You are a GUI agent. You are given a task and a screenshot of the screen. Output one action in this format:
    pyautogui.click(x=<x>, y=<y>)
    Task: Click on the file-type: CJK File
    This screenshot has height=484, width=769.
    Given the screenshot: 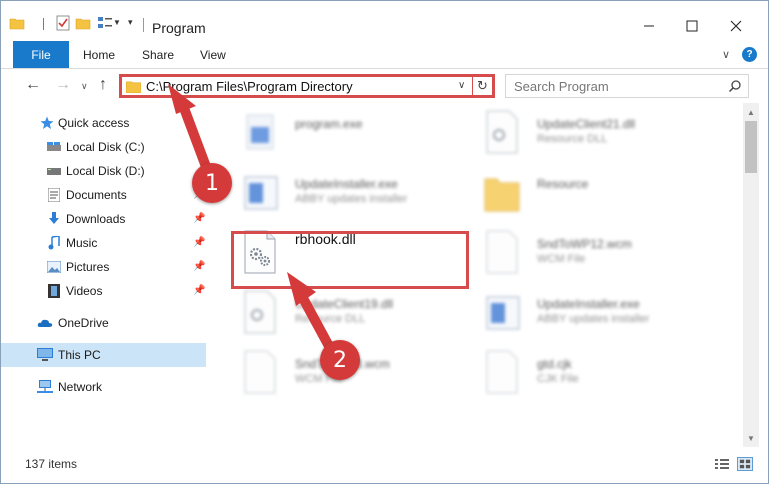 What is the action you would take?
    pyautogui.click(x=558, y=379)
    